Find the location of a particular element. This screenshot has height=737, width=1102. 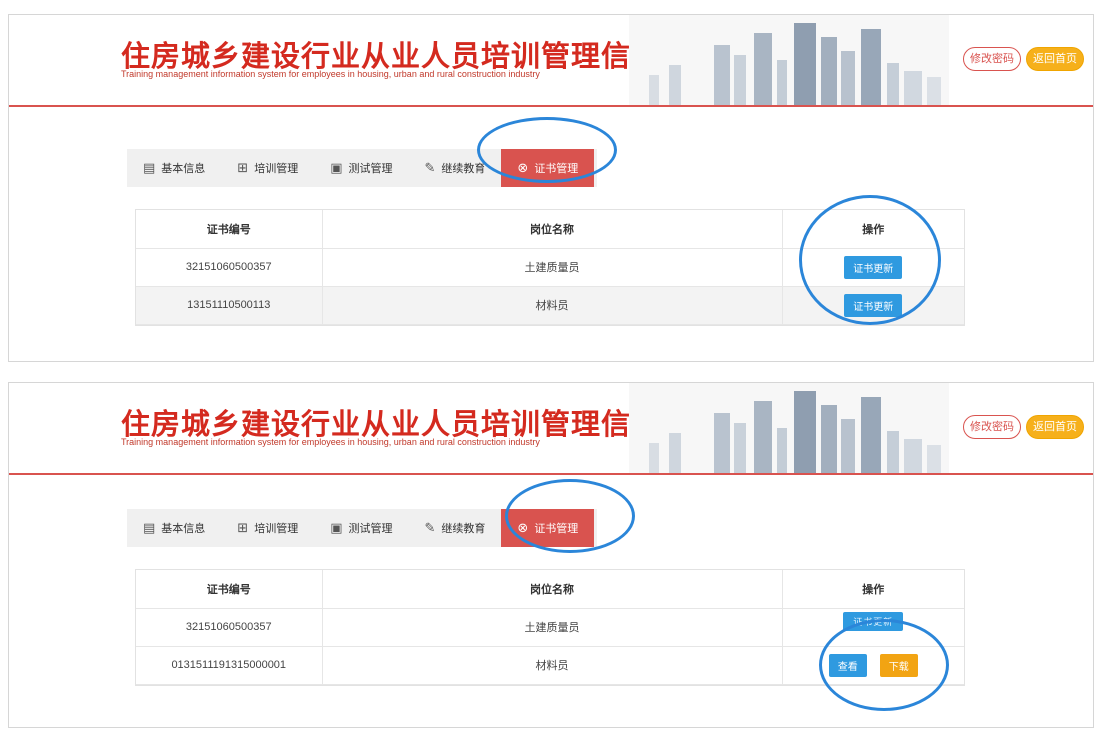

table-row: 0131511191315000001 材料员 查看 下载 is located at coordinates (550, 665).